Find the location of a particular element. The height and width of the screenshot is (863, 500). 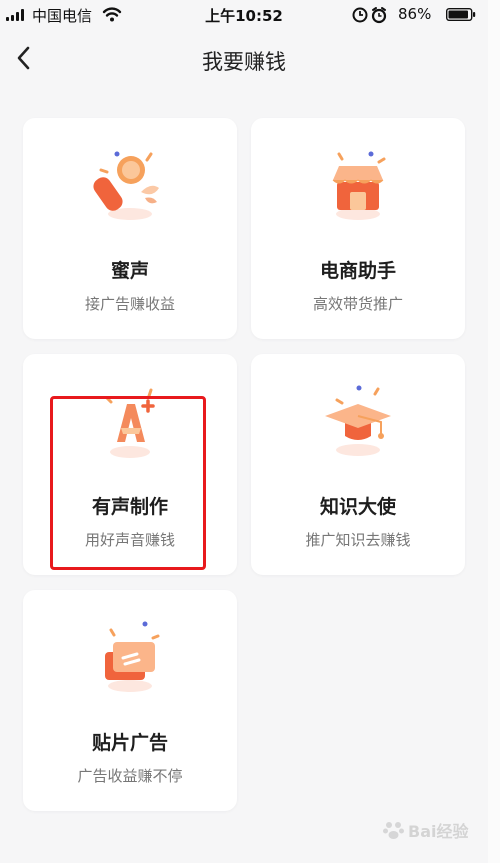

ad-card-icon is located at coordinates (132, 656).